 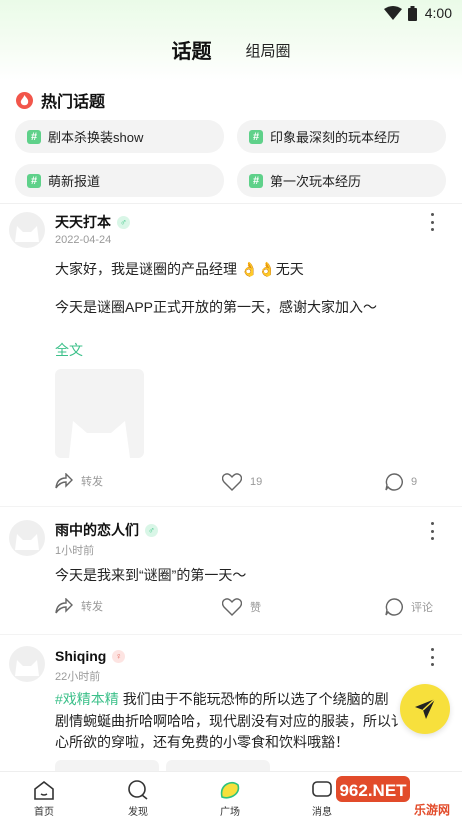 I want to click on battery-icon, so click(x=412, y=13).